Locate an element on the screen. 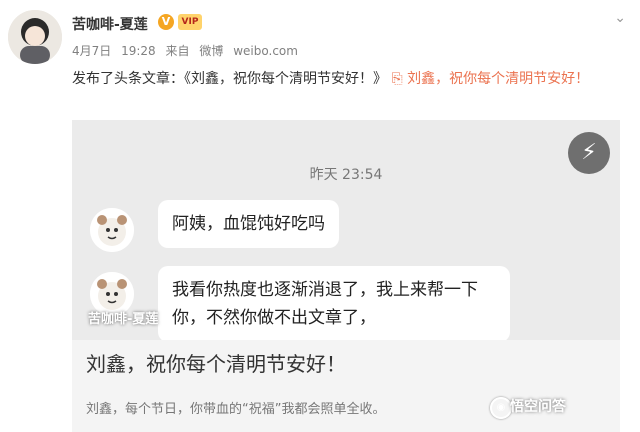 Image resolution: width=640 pixels, height=432 pixels. article-link: 刘鑫，祝你每个清明节安好！ is located at coordinates (498, 79).